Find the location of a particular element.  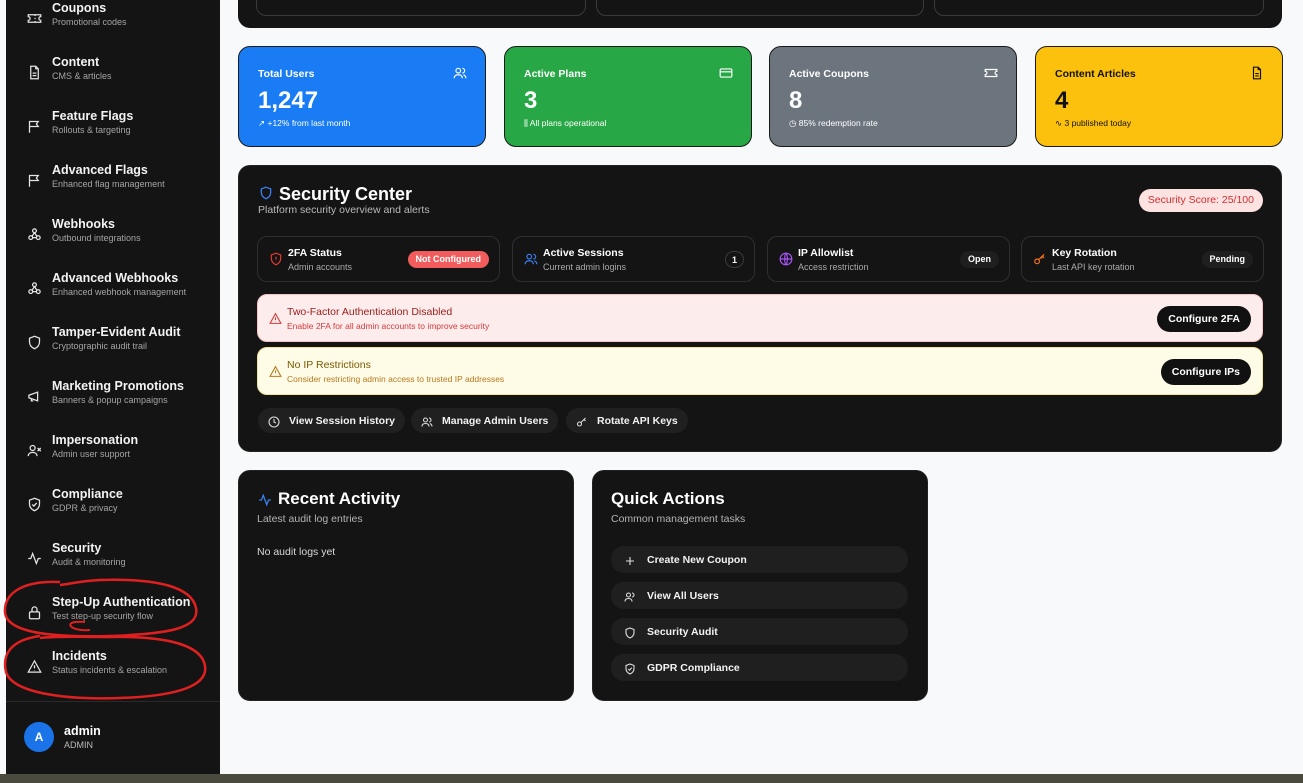

sidebar-item-incidents: Incidents Status incidents & escalation is located at coordinates (113, 666).